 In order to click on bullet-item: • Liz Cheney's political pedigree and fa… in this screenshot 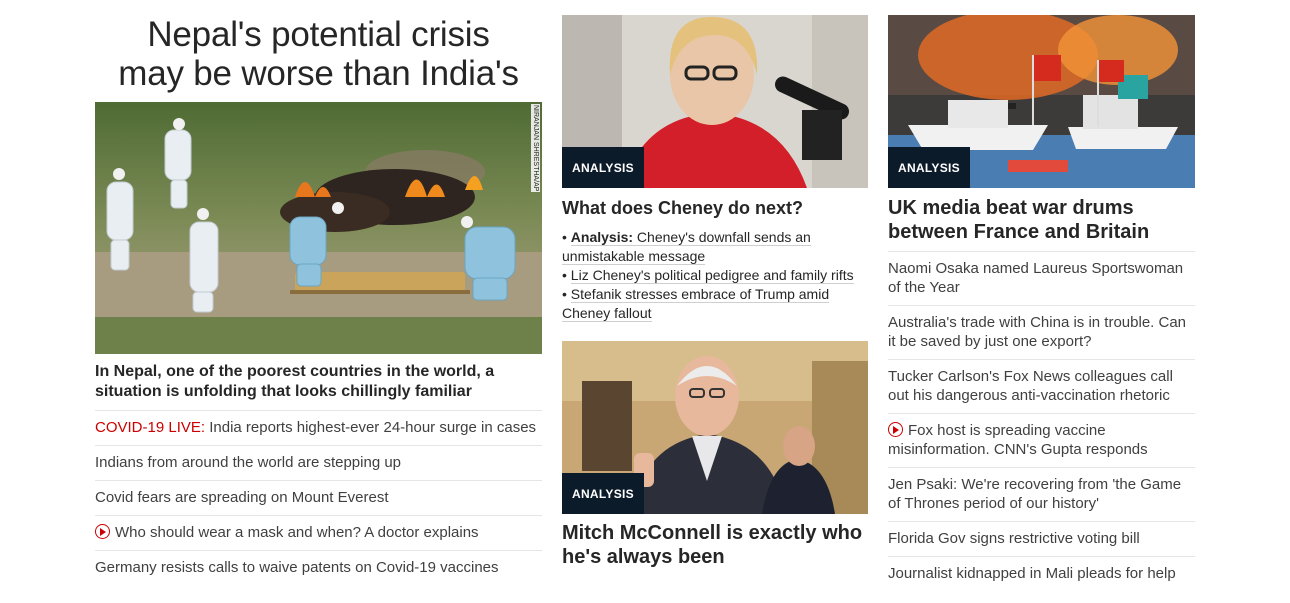, I will do `click(715, 275)`.